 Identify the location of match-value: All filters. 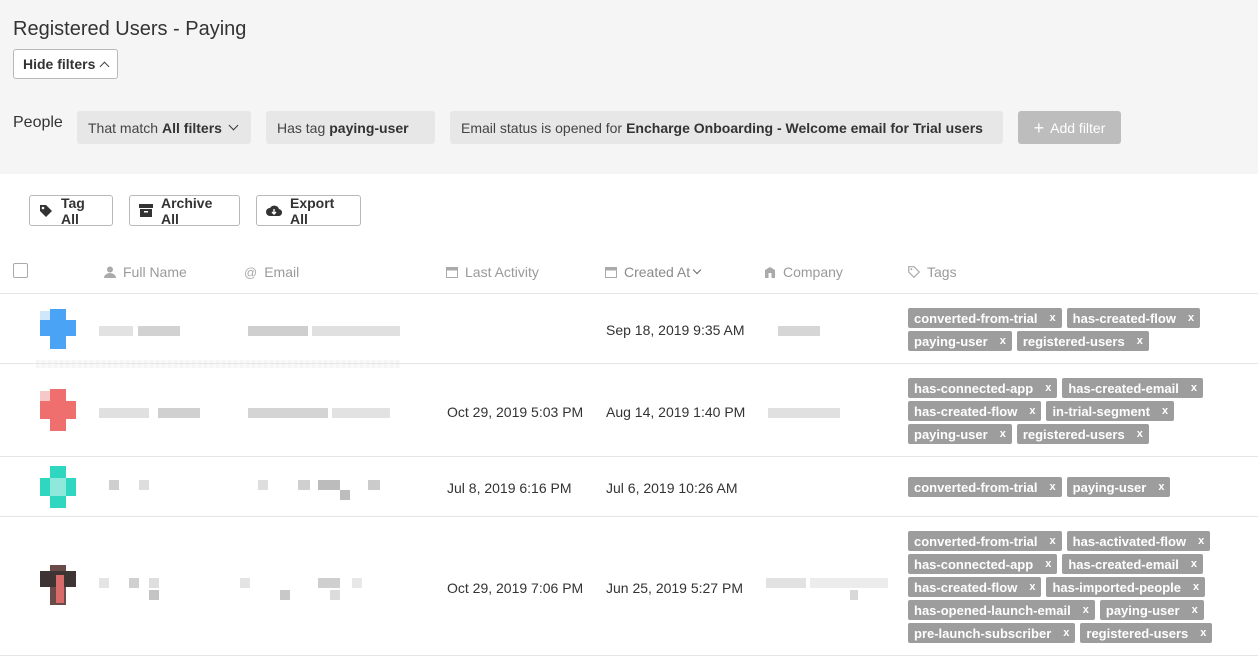
(192, 127).